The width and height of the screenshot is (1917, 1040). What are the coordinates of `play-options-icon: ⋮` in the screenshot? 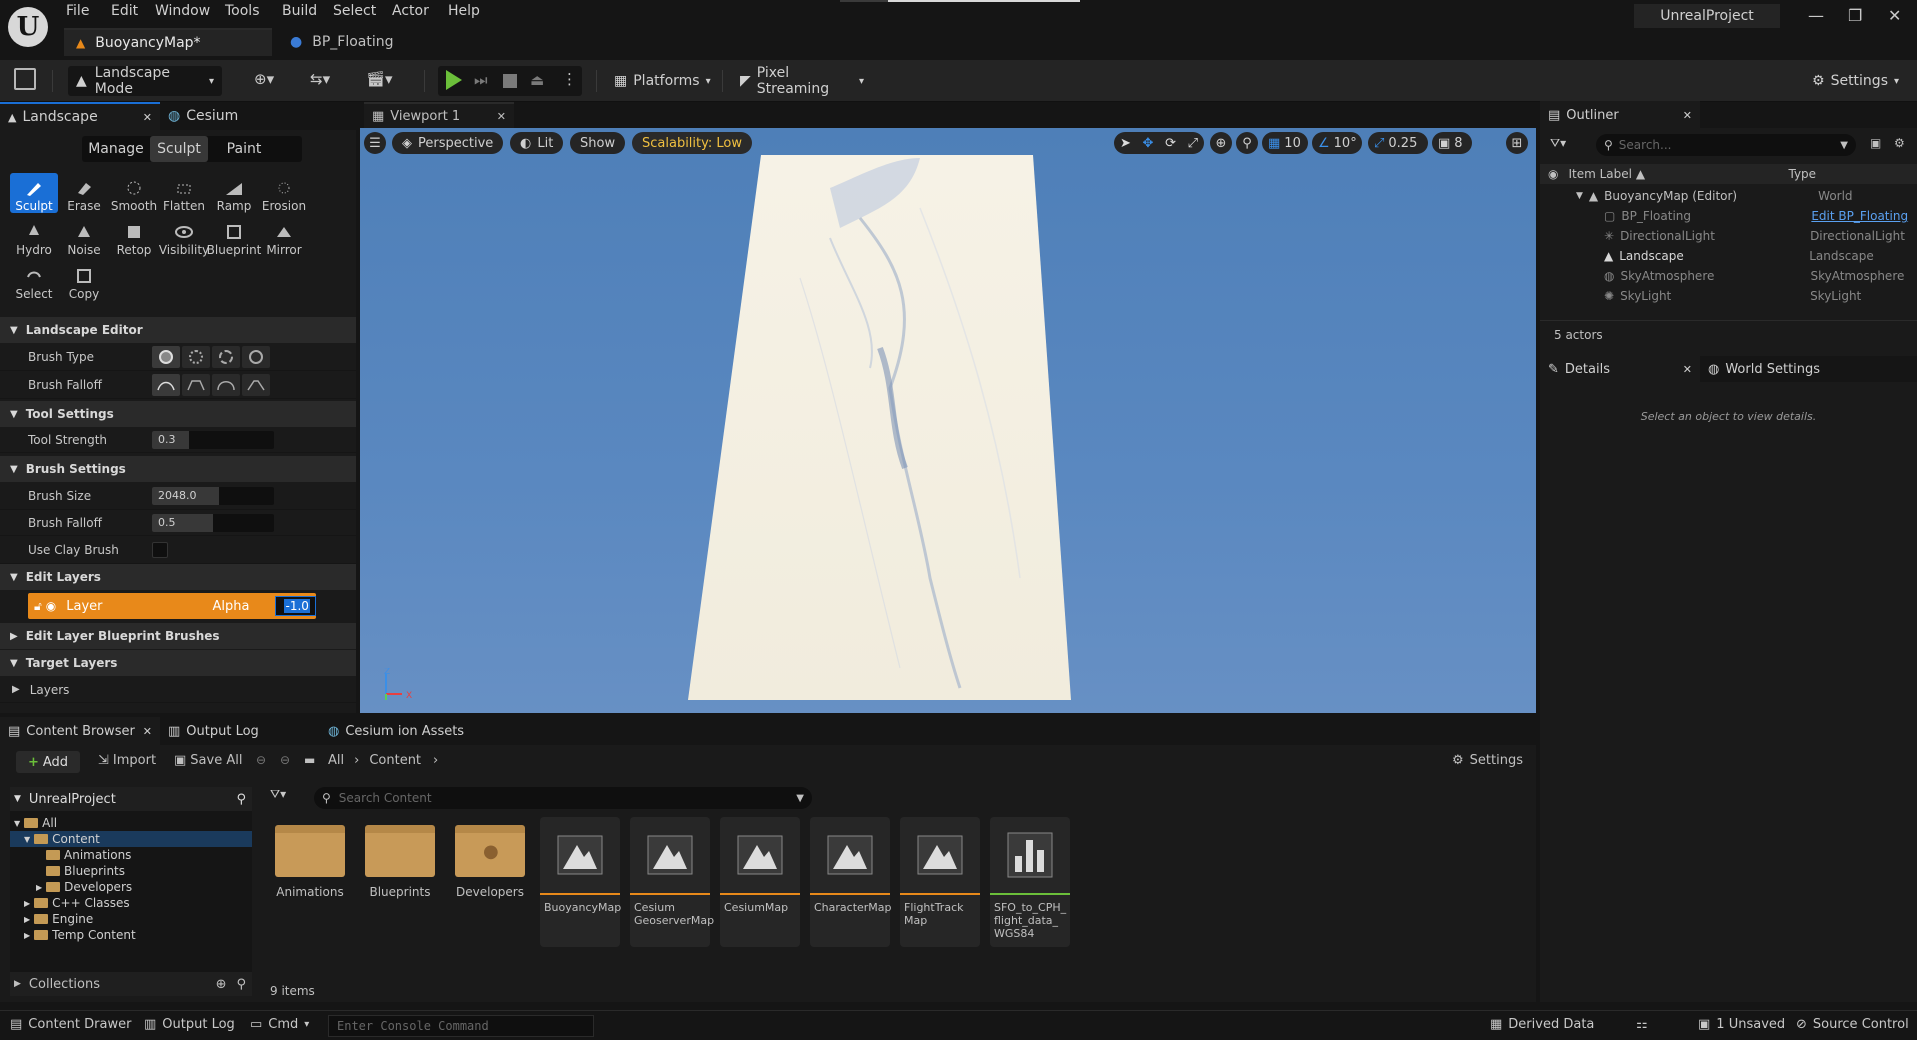 It's located at (569, 79).